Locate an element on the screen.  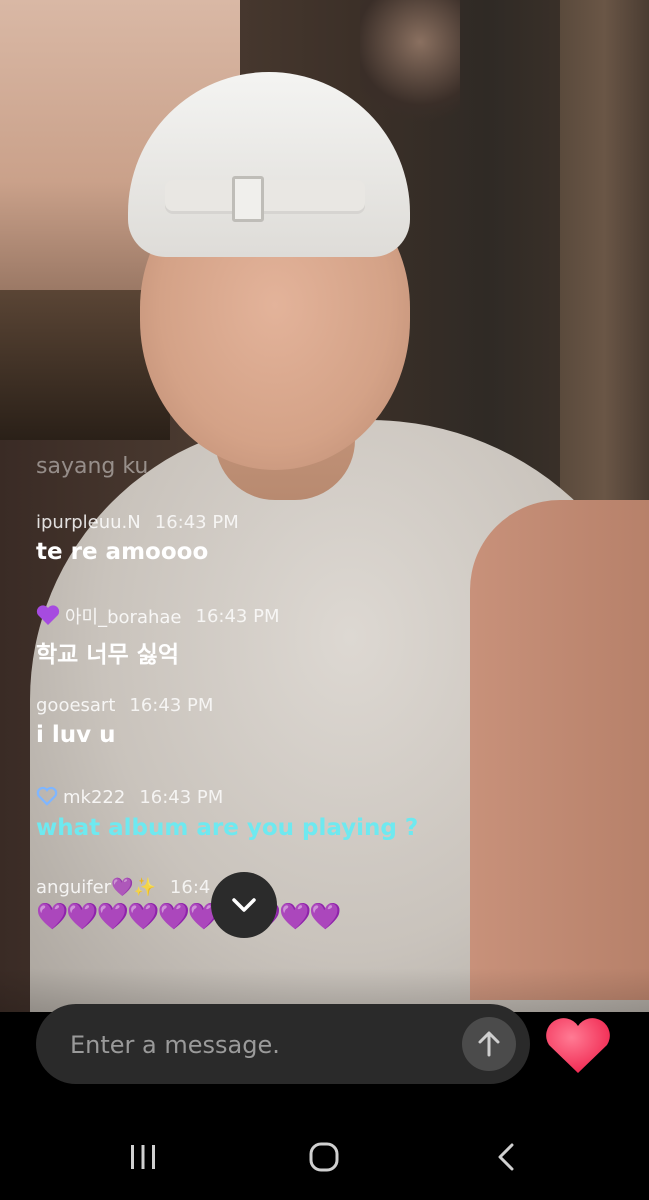
like-button is located at coordinates (578, 1046).